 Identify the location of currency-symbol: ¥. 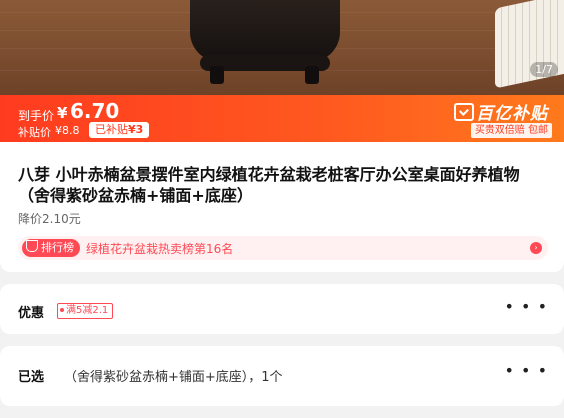
(62, 113).